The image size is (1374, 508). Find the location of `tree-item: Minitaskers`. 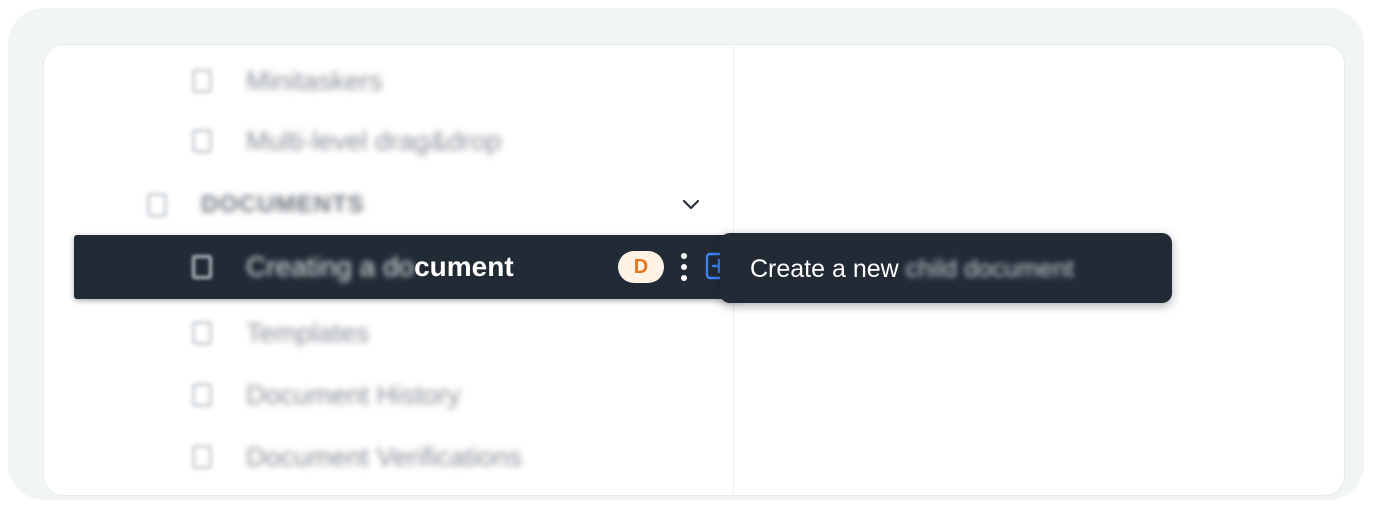

tree-item: Minitaskers is located at coordinates (389, 81).